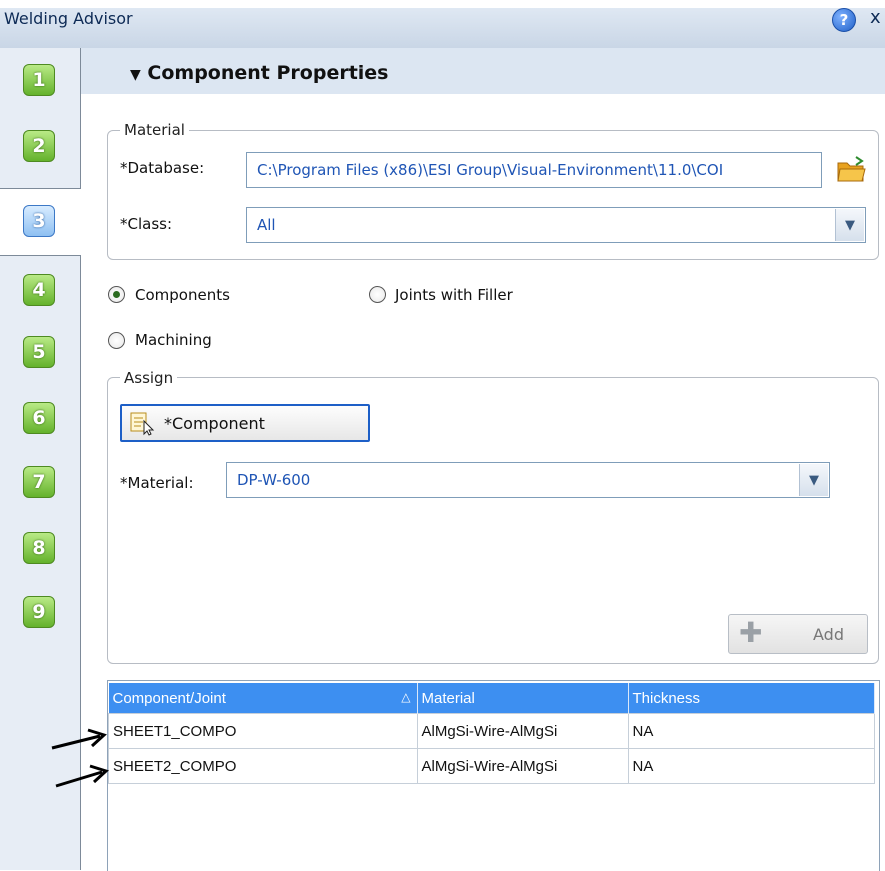  I want to click on table-header-row: Component/Joint △ Material Thickness, so click(491, 698).